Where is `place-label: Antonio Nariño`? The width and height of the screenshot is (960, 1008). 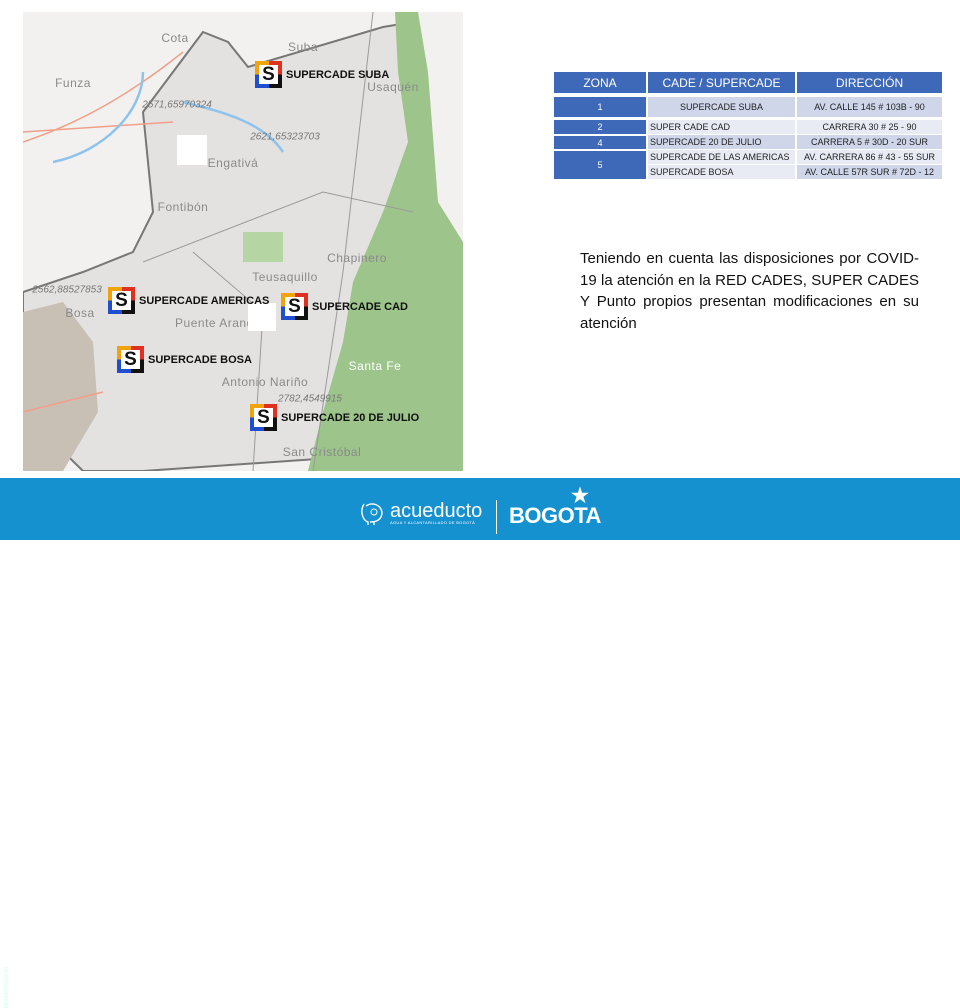 place-label: Antonio Nariño is located at coordinates (265, 382).